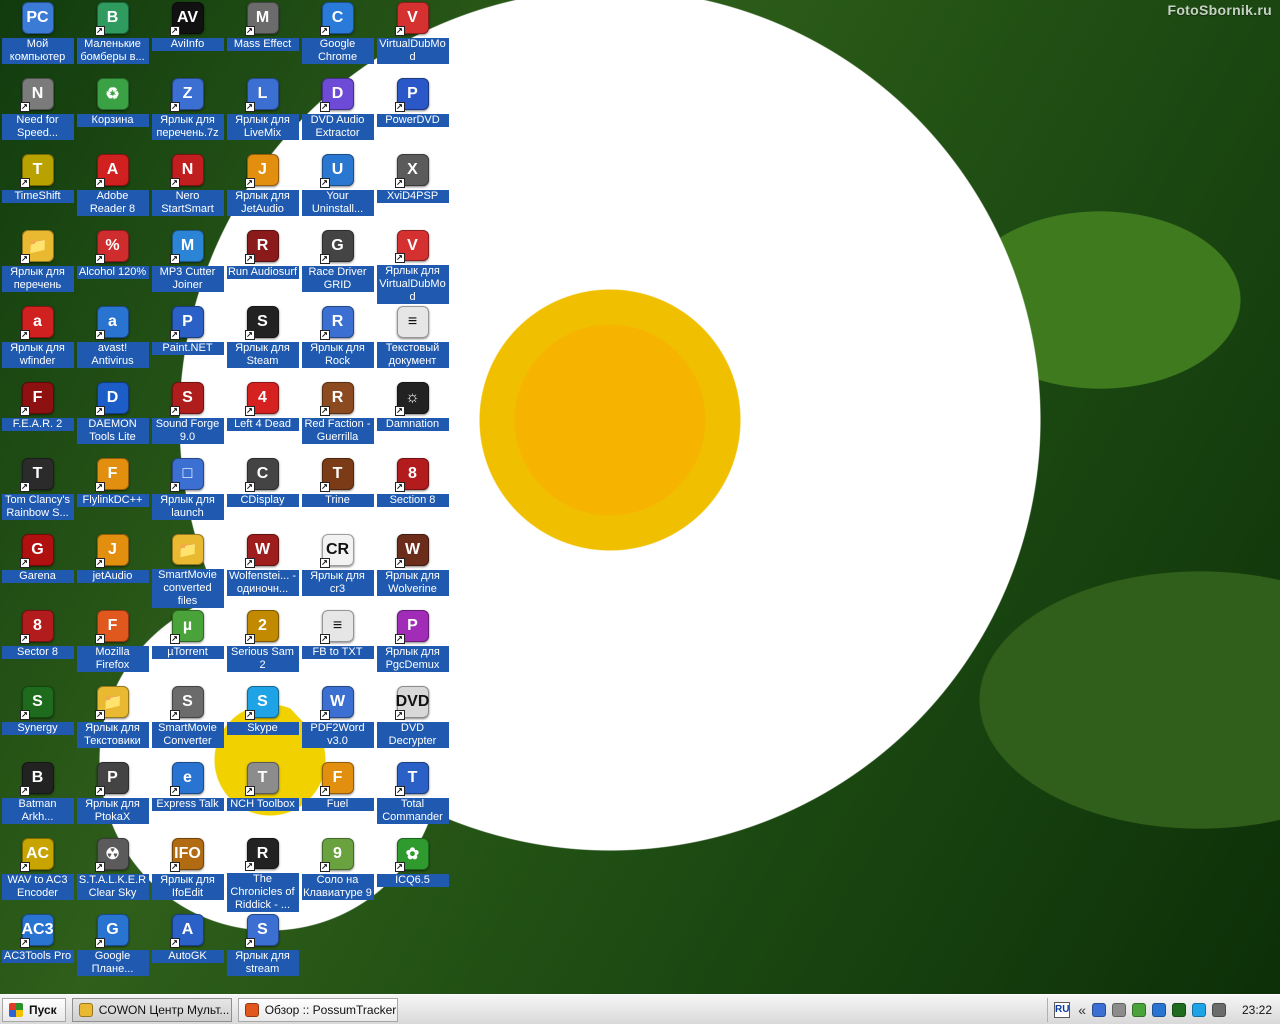  Describe the element at coordinates (412, 570) in the screenshot. I see `desktop-icon: W ↗ Ярлык для Wolverine` at that location.